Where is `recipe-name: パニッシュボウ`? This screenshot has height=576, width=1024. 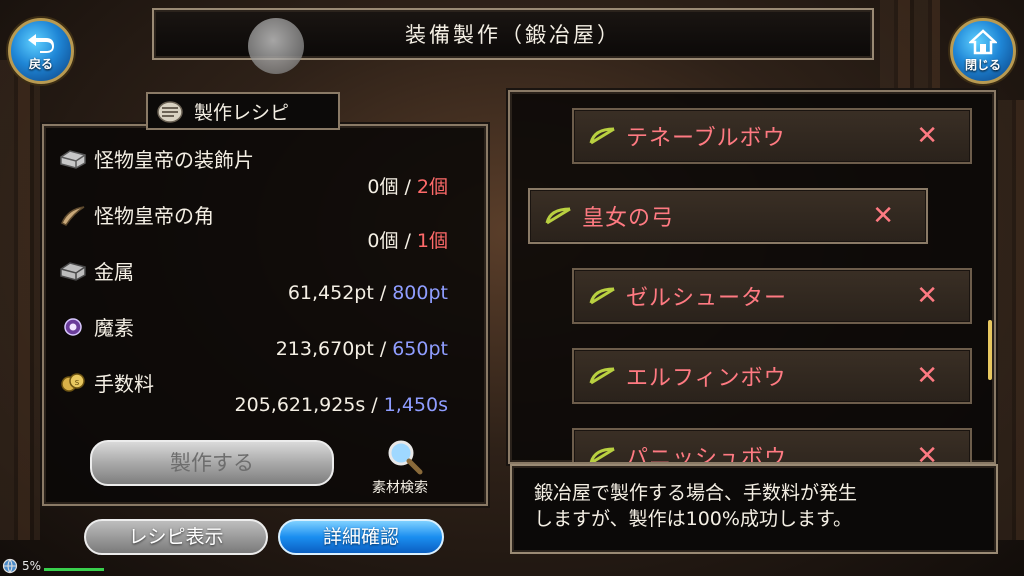 recipe-name: パニッシュボウ is located at coordinates (707, 455).